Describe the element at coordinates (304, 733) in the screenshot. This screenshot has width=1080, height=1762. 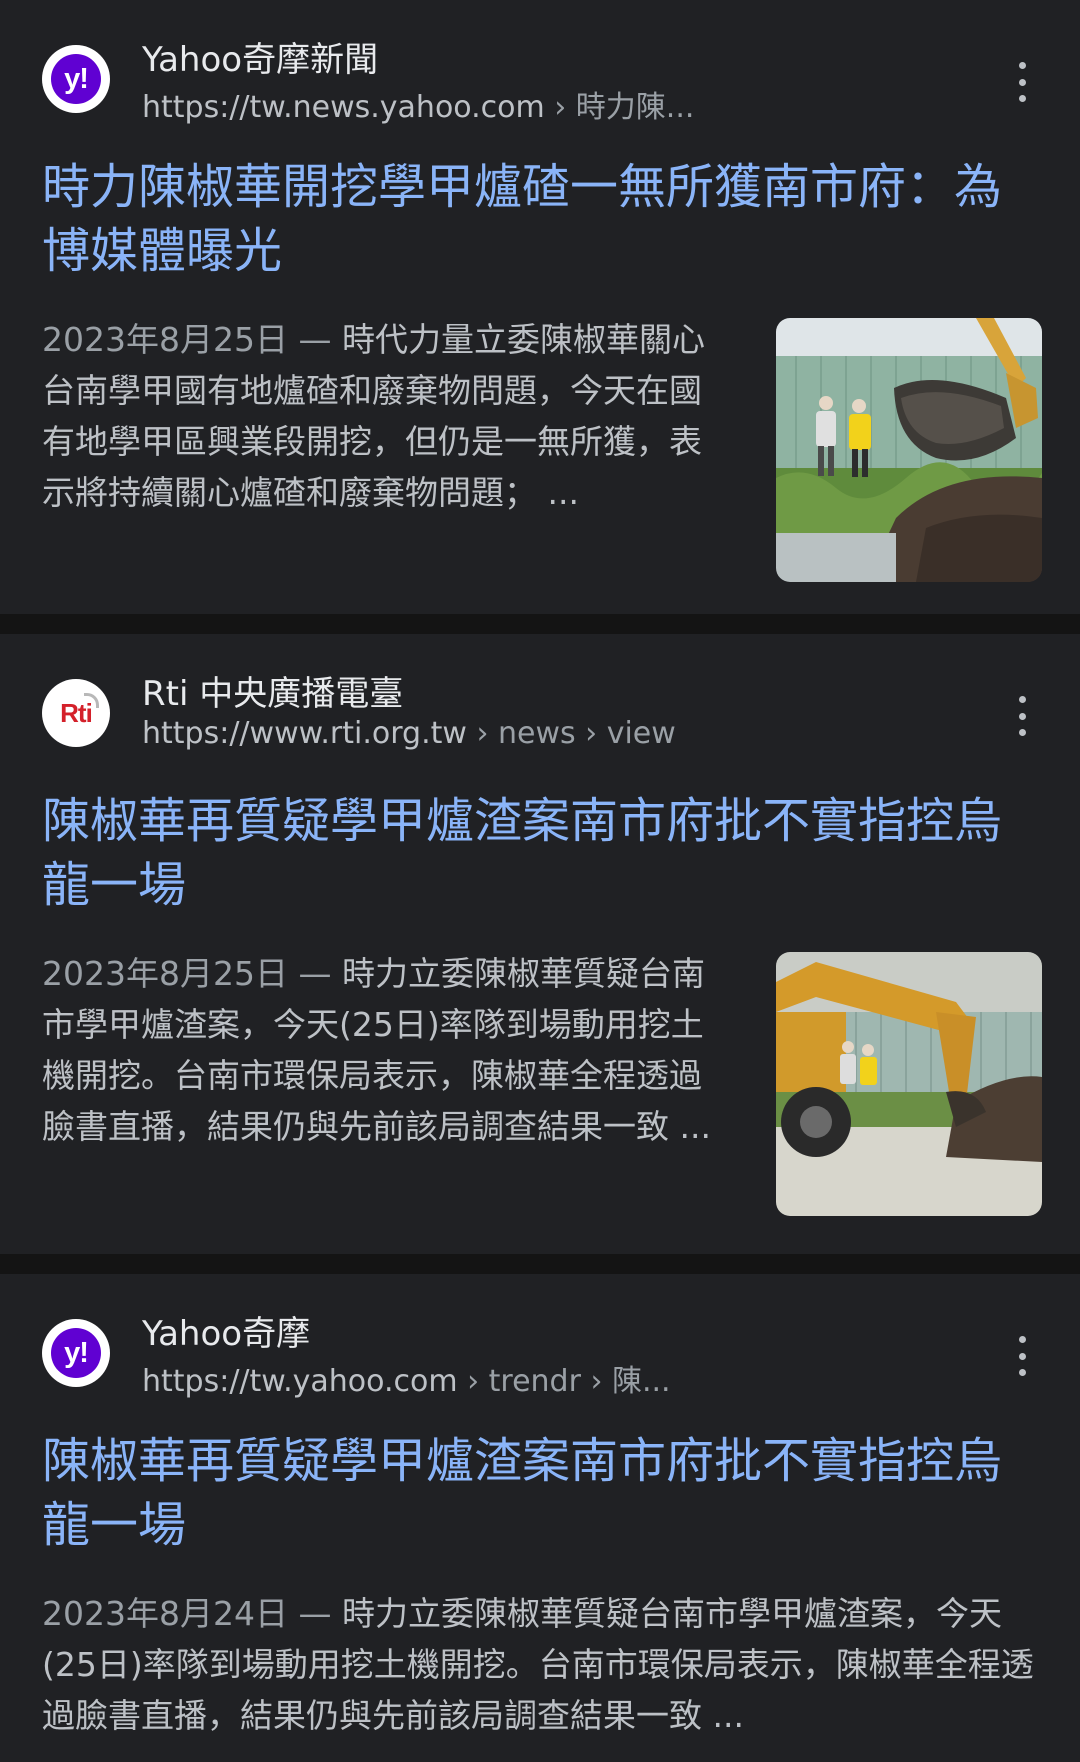
I see `url-domain: https://www.rti.org.tw` at that location.